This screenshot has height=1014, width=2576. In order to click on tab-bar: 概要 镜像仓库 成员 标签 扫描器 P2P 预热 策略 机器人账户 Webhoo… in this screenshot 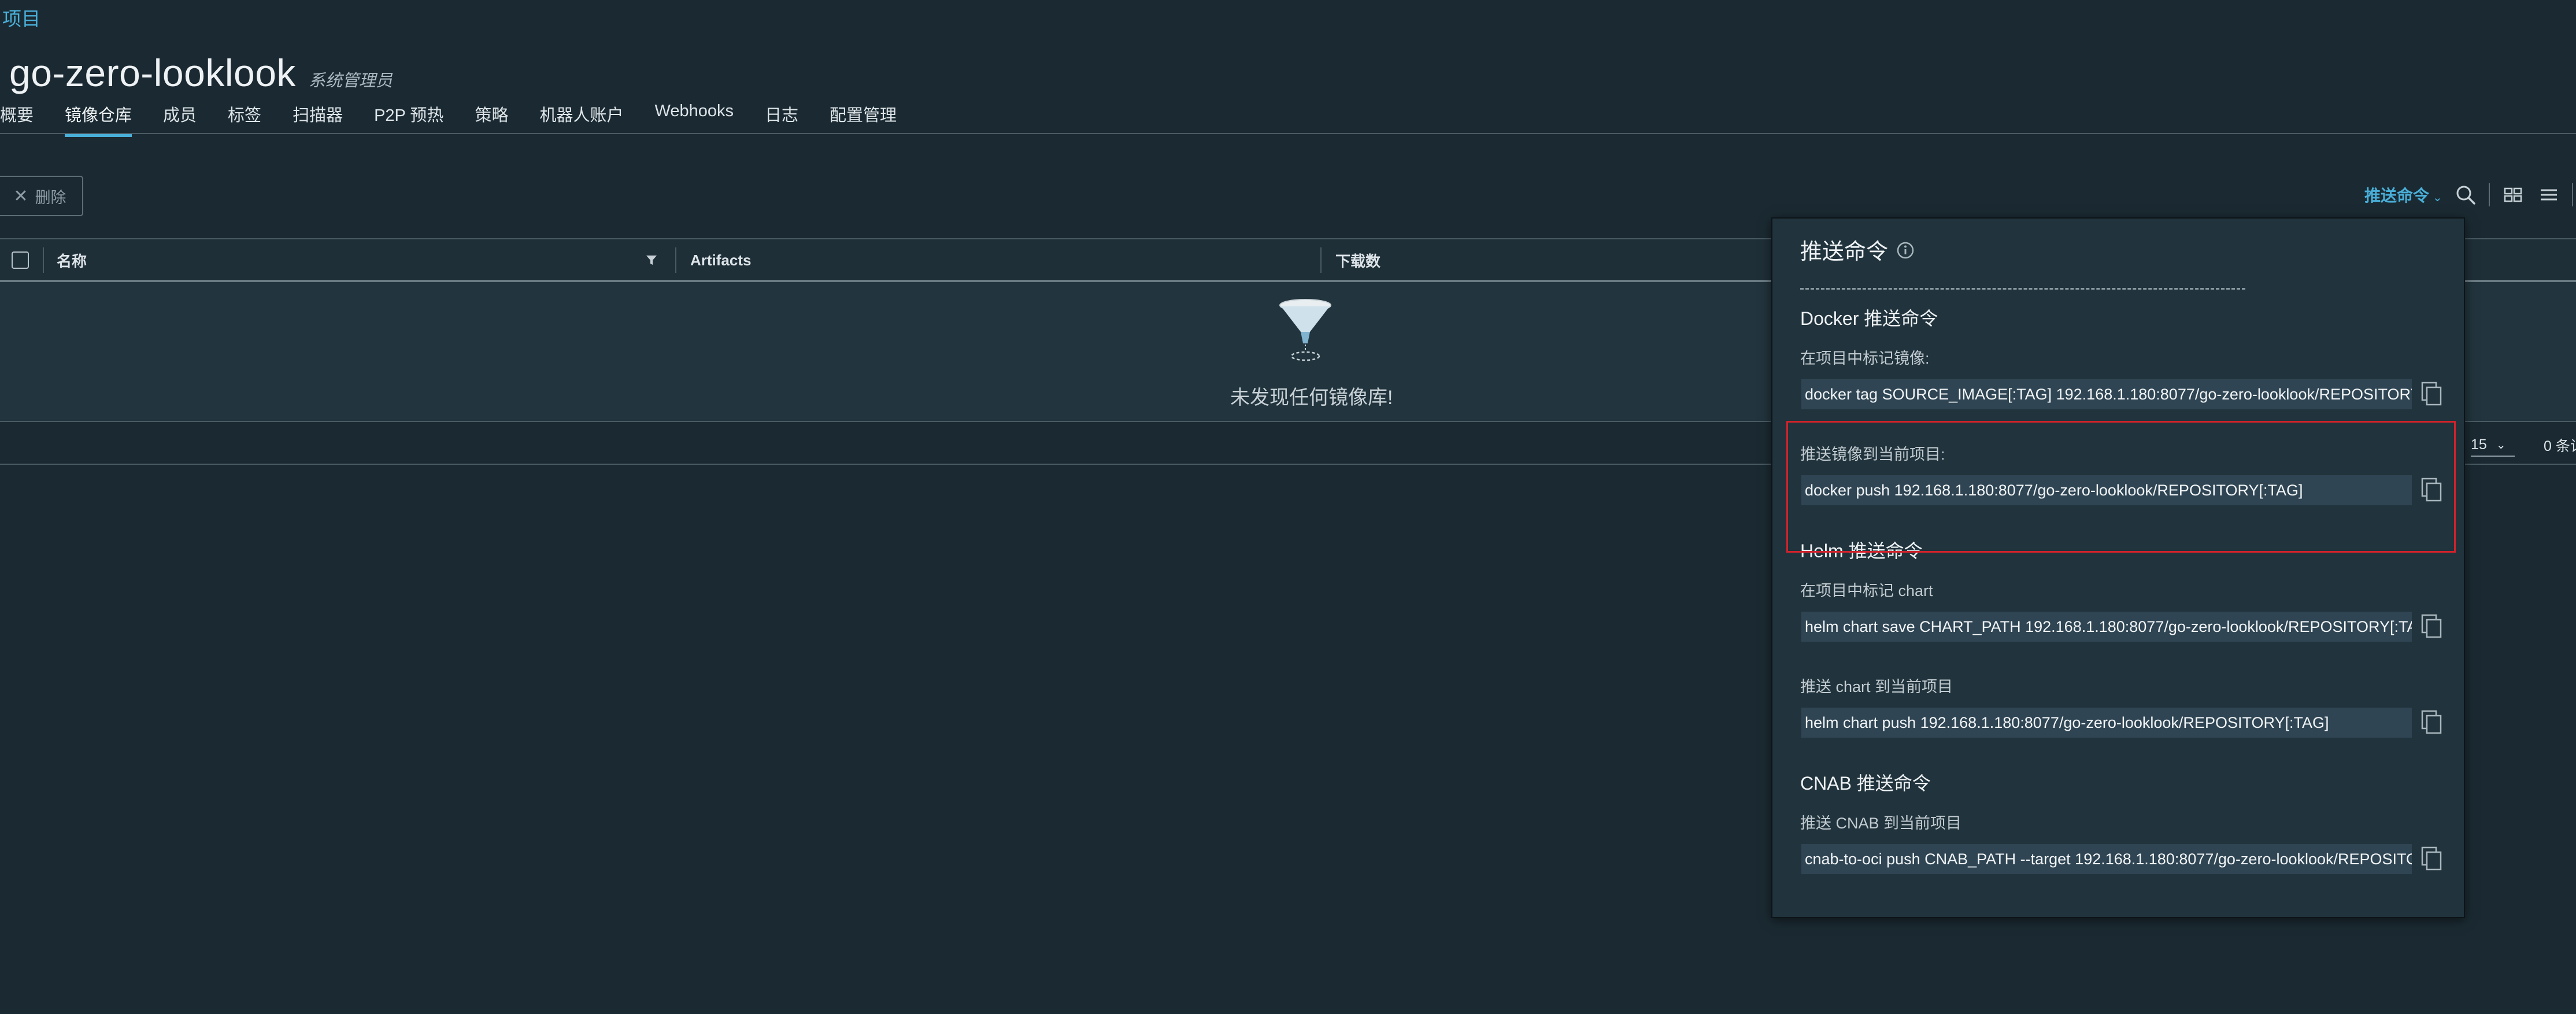, I will do `click(464, 119)`.